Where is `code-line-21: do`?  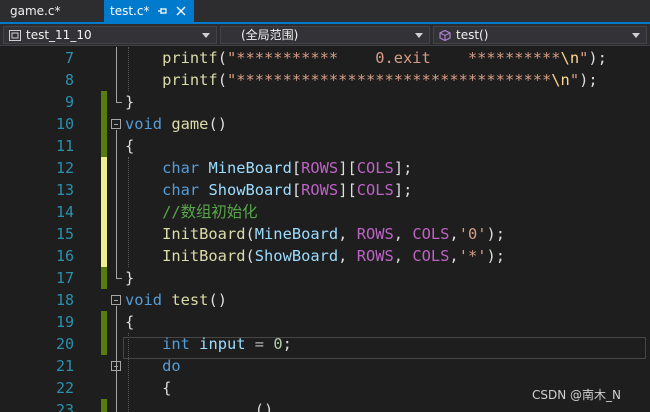
code-line-21: do is located at coordinates (153, 366).